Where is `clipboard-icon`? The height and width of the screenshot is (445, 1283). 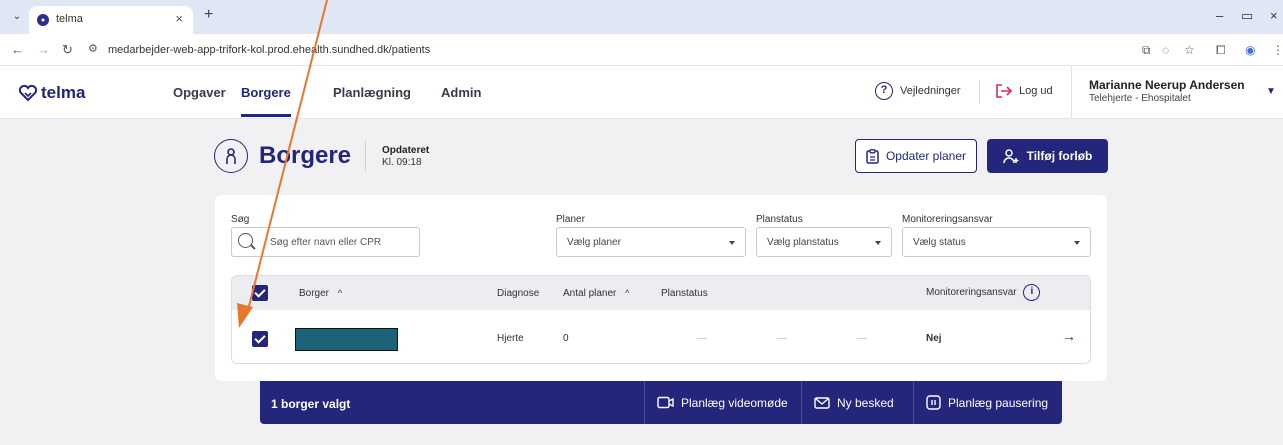
clipboard-icon is located at coordinates (872, 156).